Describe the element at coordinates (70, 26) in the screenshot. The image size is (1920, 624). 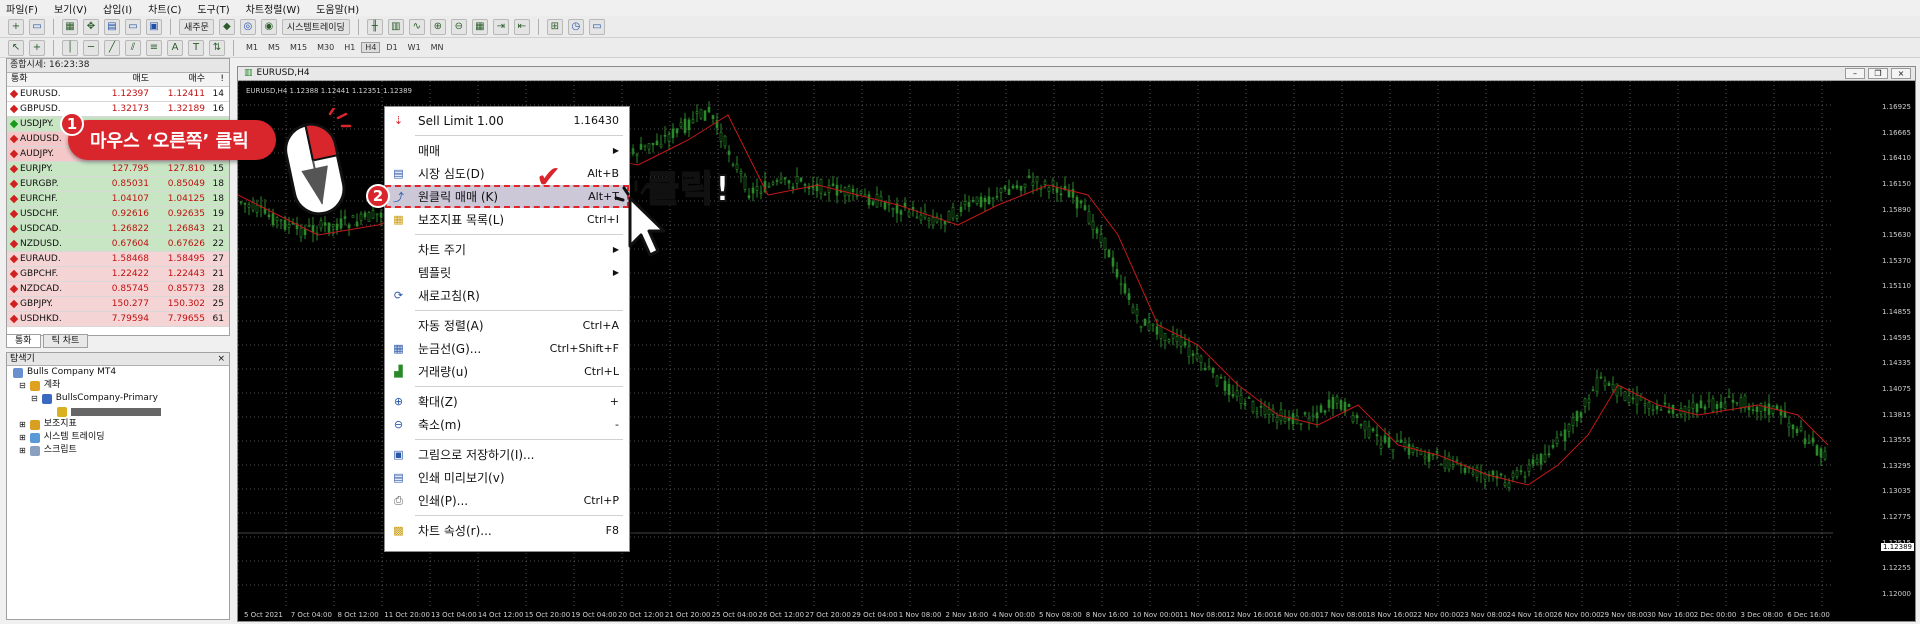
I see `market-watch-icon: ▦` at that location.